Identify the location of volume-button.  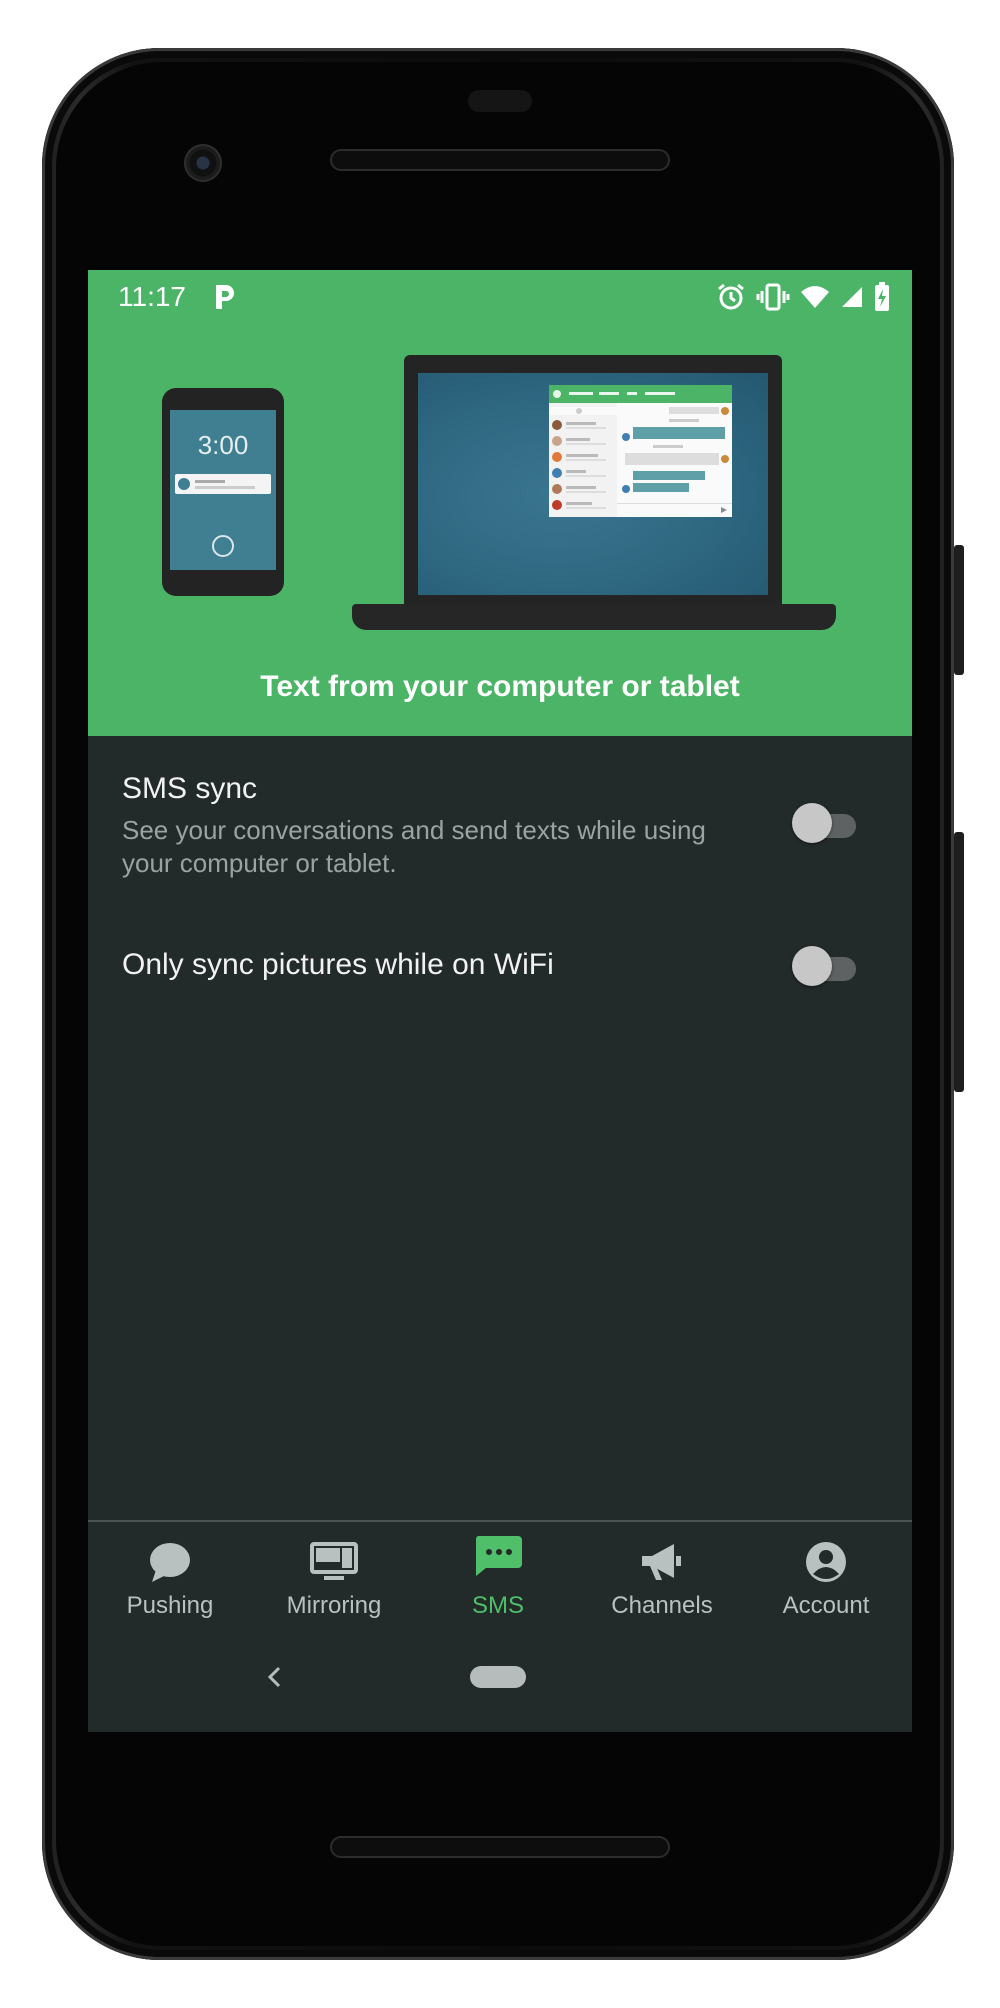
(959, 962).